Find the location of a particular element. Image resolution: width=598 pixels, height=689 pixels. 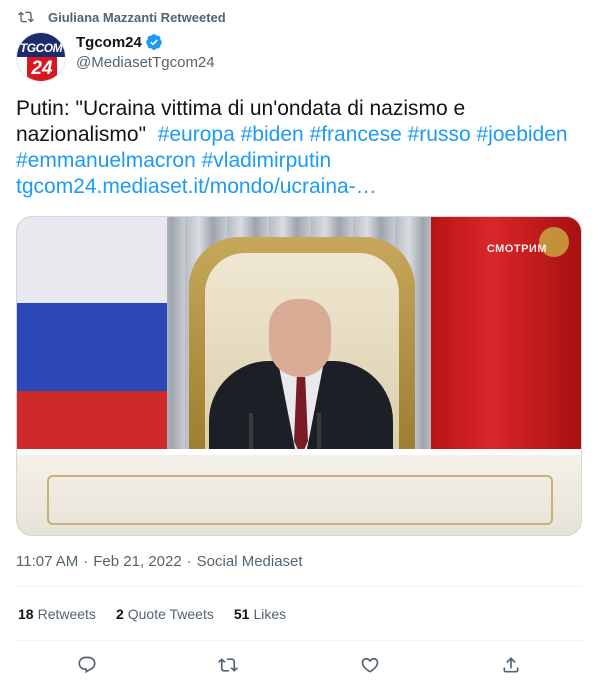

reply-button is located at coordinates (87, 665).